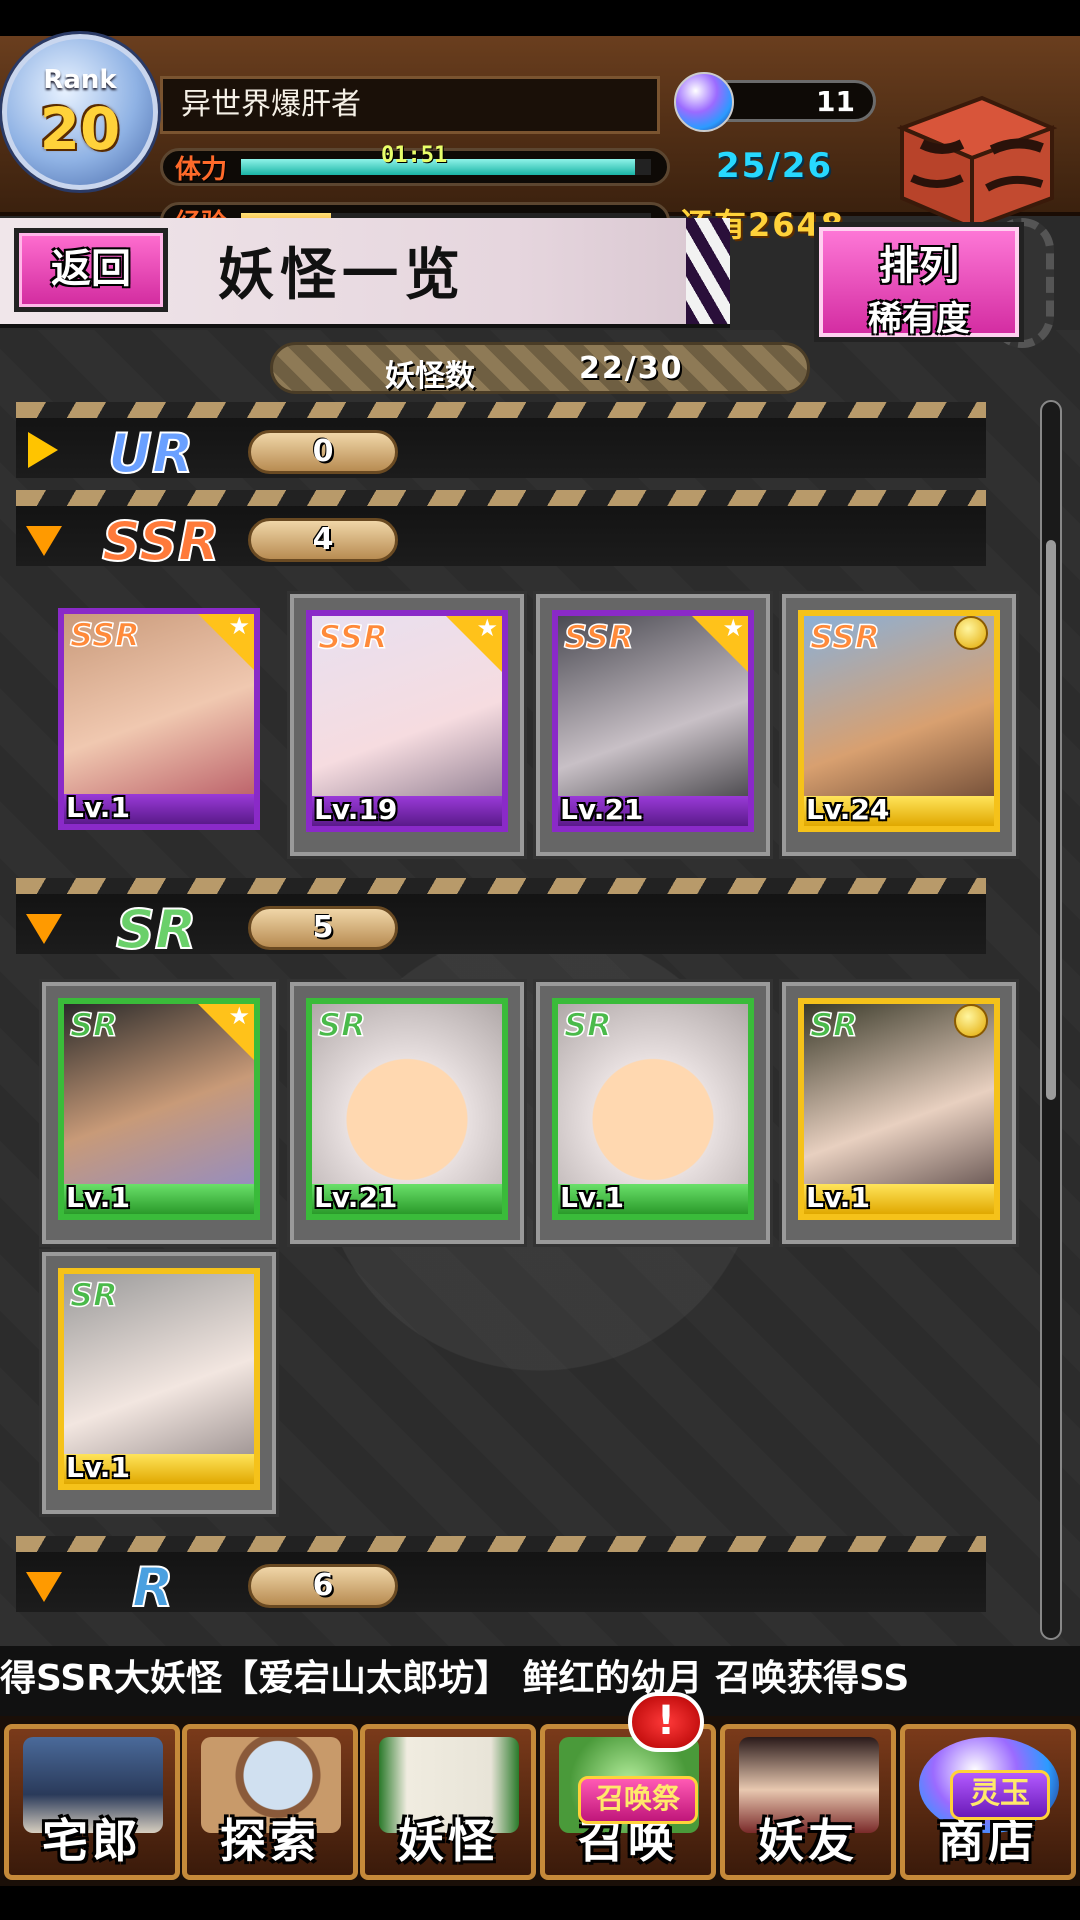 The height and width of the screenshot is (1920, 1080). What do you see at coordinates (150, 453) in the screenshot?
I see `ur-logo: UR` at bounding box center [150, 453].